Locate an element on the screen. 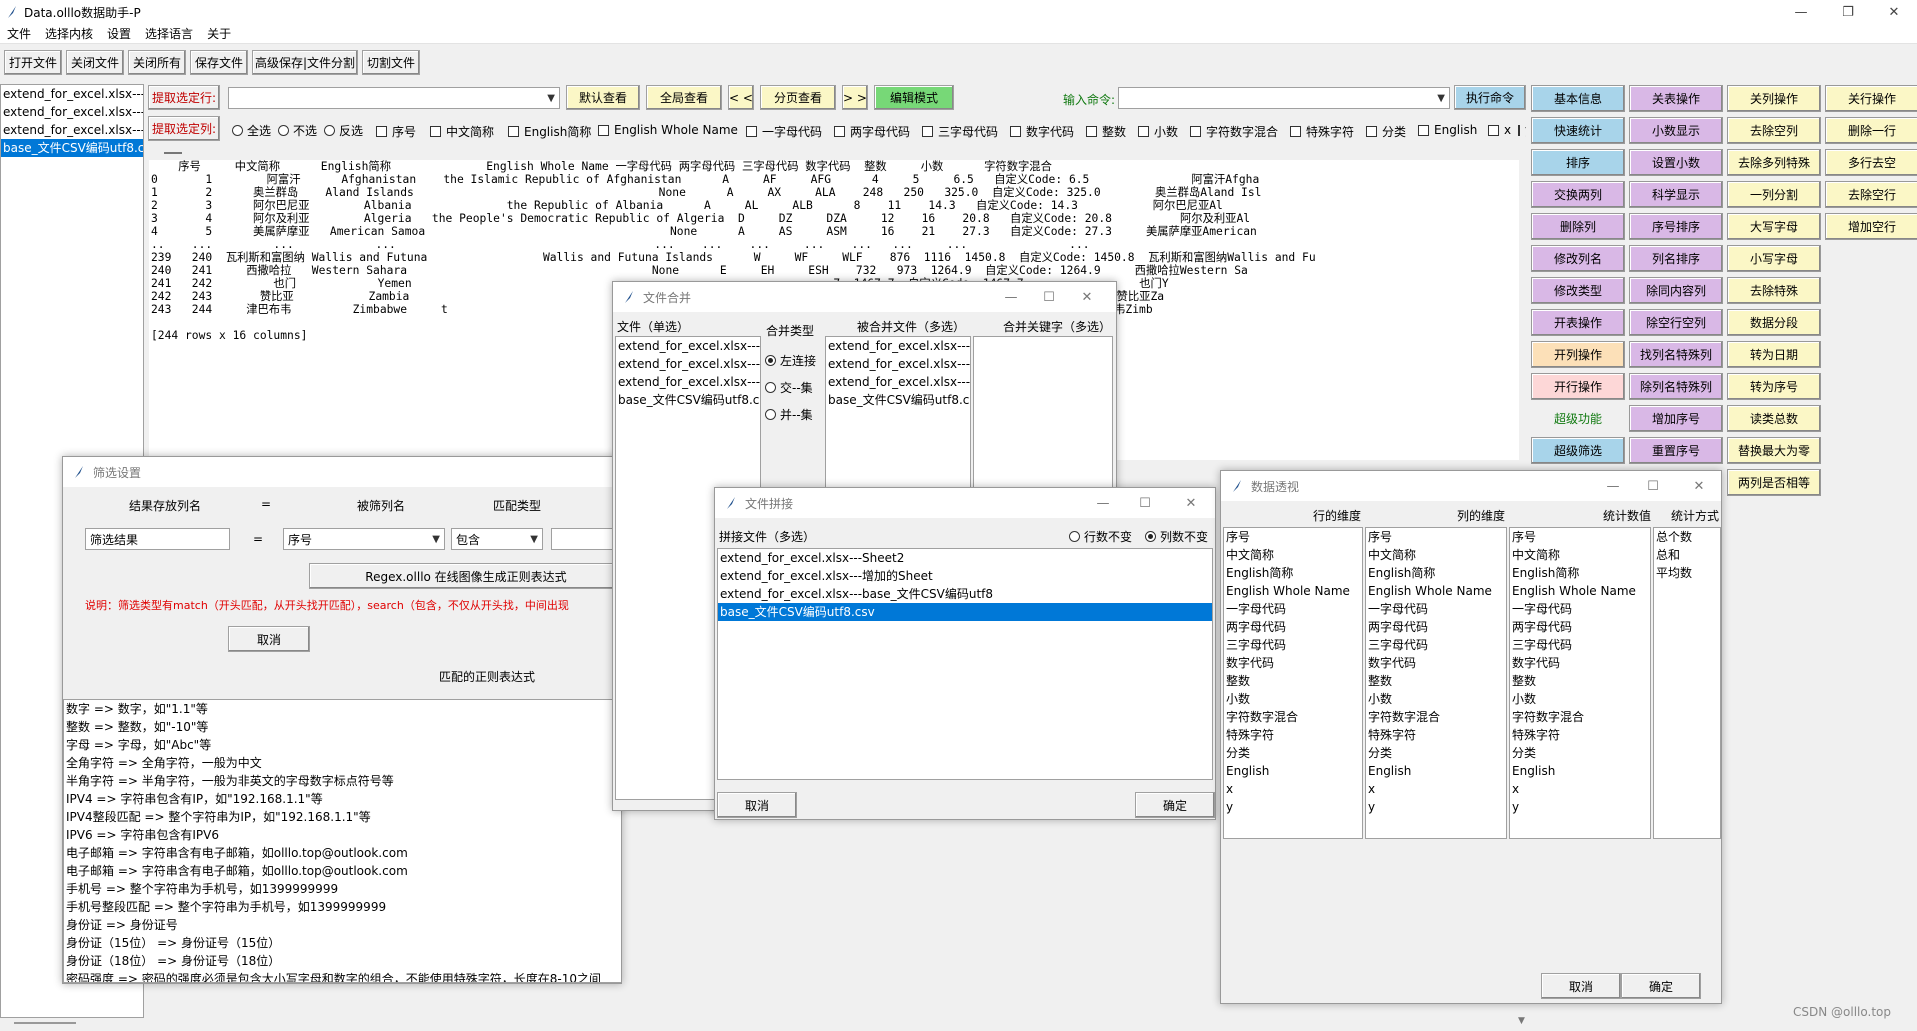 The image size is (1917, 1031). filter-cancel-button: 取消 is located at coordinates (269, 639).